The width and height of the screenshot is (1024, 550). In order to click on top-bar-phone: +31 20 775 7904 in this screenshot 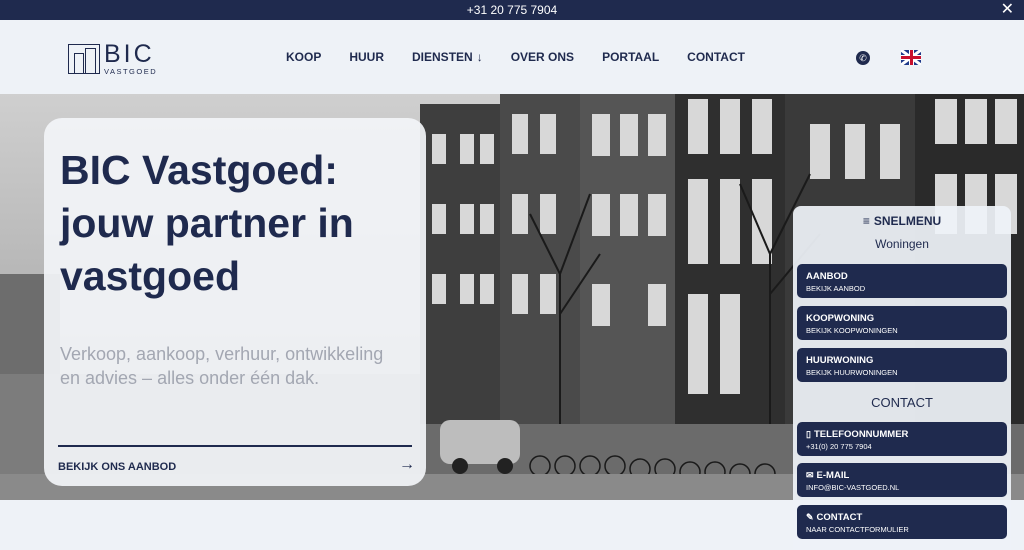, I will do `click(512, 10)`.